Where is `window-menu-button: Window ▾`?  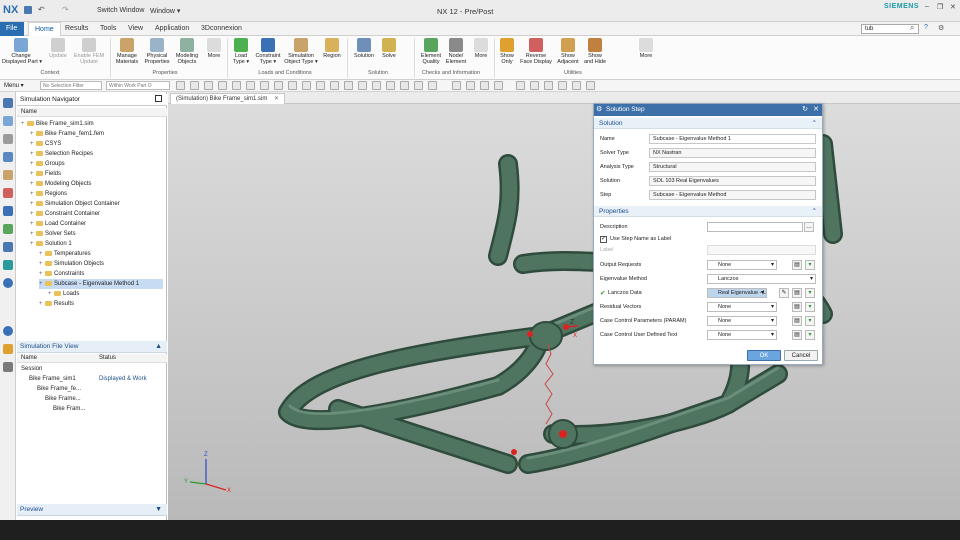
window-menu-button: Window ▾ is located at coordinates (165, 11).